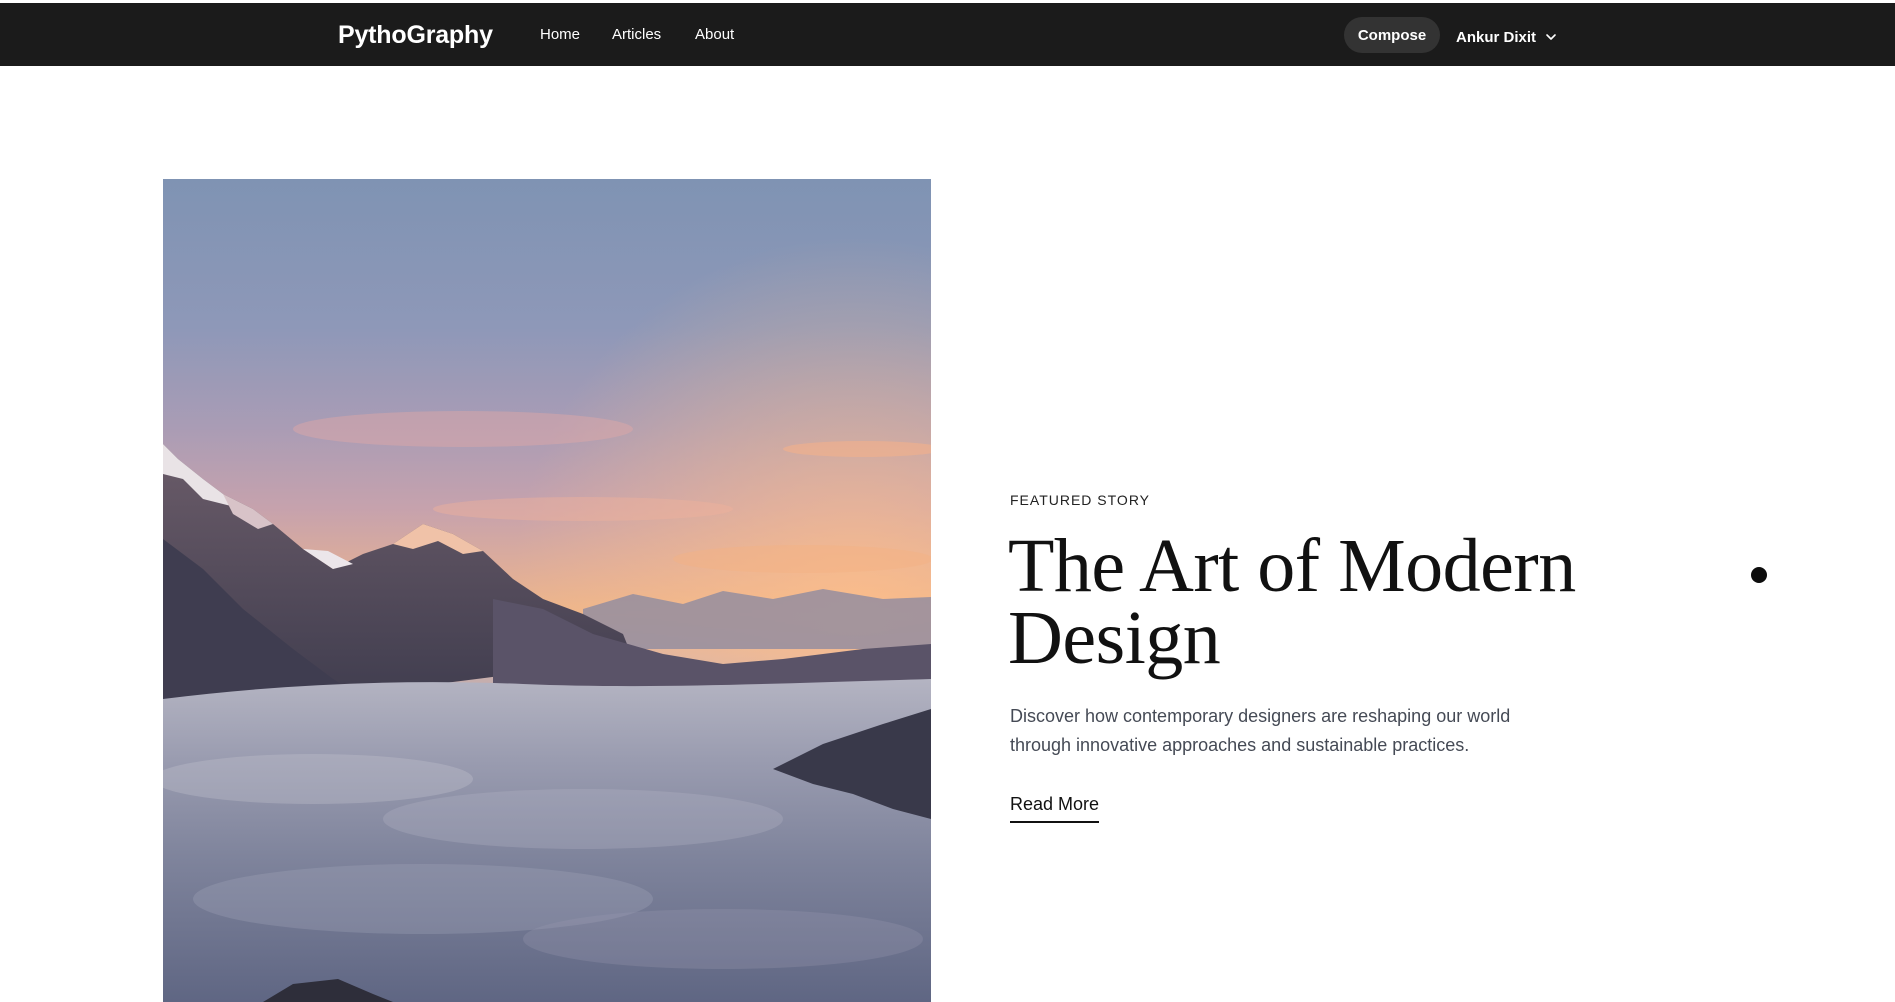  What do you see at coordinates (1392, 35) in the screenshot?
I see `compose-button: Compose` at bounding box center [1392, 35].